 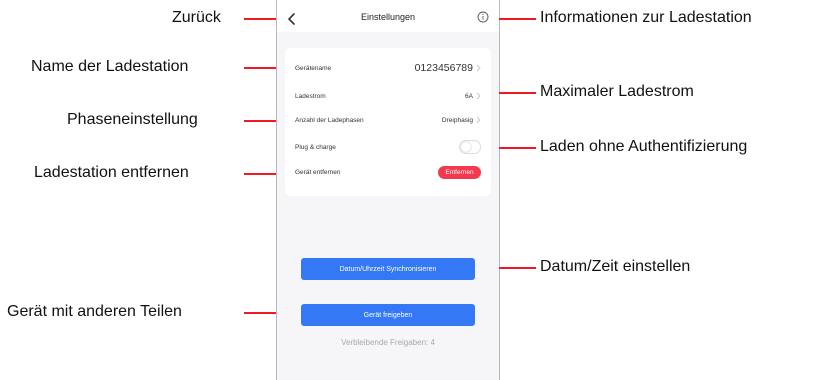 What do you see at coordinates (260, 121) in the screenshot?
I see `annotation-line-phase` at bounding box center [260, 121].